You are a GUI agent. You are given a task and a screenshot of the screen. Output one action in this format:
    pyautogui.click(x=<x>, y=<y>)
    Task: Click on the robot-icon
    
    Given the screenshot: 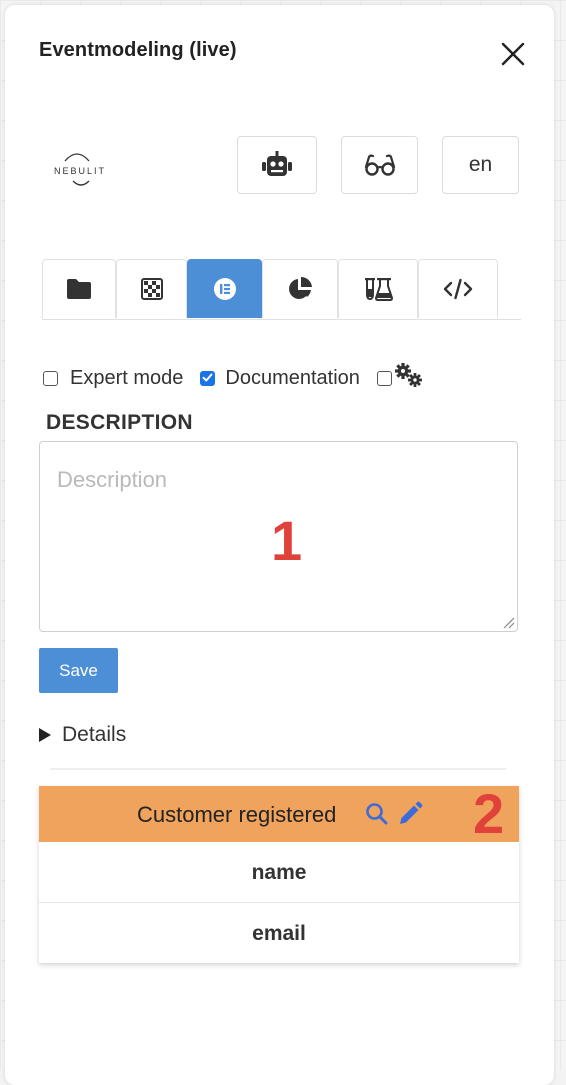 What is the action you would take?
    pyautogui.click(x=277, y=165)
    